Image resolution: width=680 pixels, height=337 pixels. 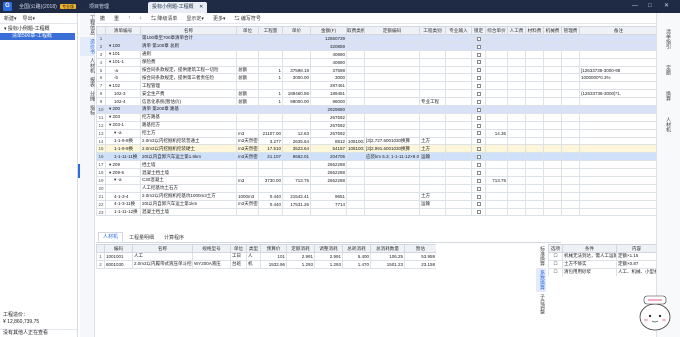 I want to click on conversion-row: ☐ 土方不够实 定额×0.87, so click(x=602, y=264).